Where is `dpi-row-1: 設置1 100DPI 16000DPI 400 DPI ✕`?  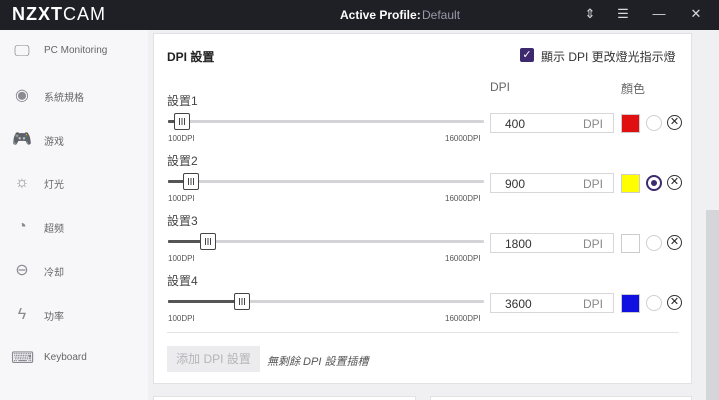 dpi-row-1: 設置1 100DPI 16000DPI 400 DPI ✕ is located at coordinates (423, 122).